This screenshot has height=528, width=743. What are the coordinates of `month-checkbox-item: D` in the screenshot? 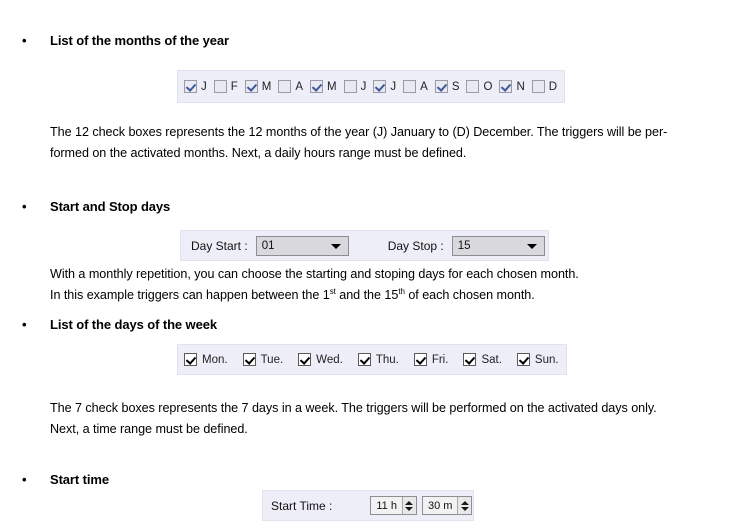 It's located at (546, 86).